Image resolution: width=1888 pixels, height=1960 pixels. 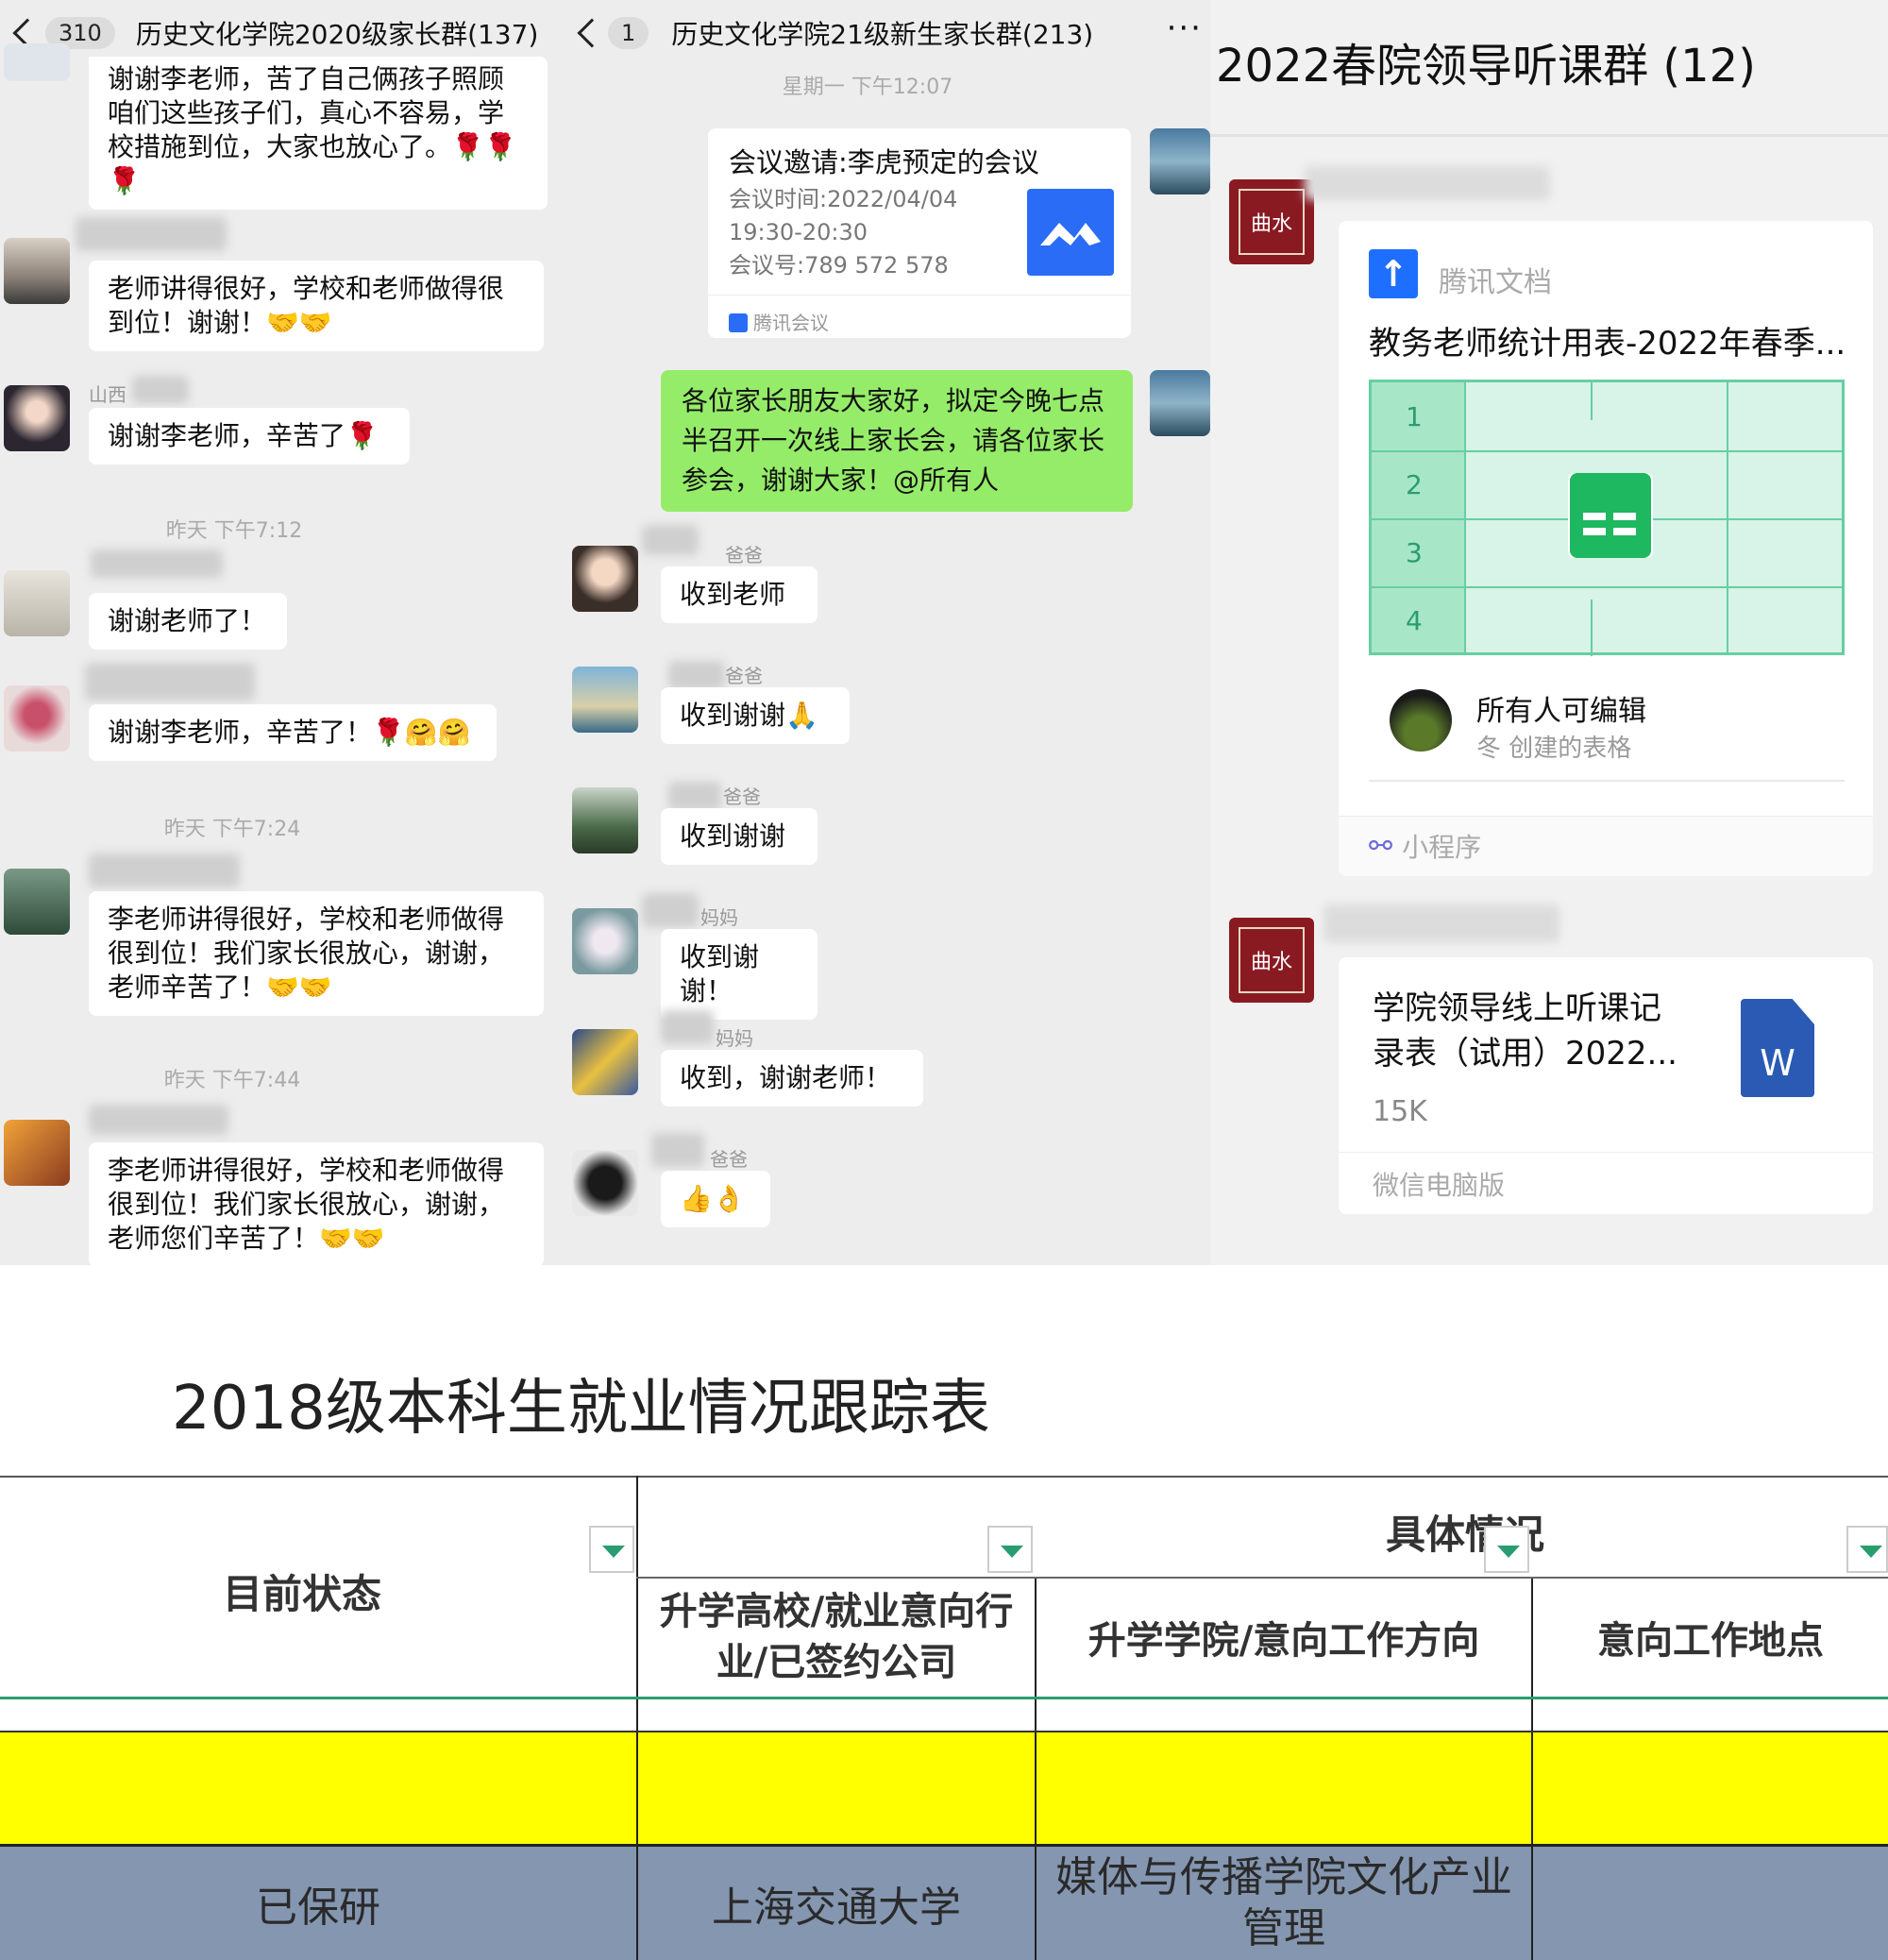 I want to click on spreadsheet-preview: 1 2 3 4, so click(x=1607, y=518).